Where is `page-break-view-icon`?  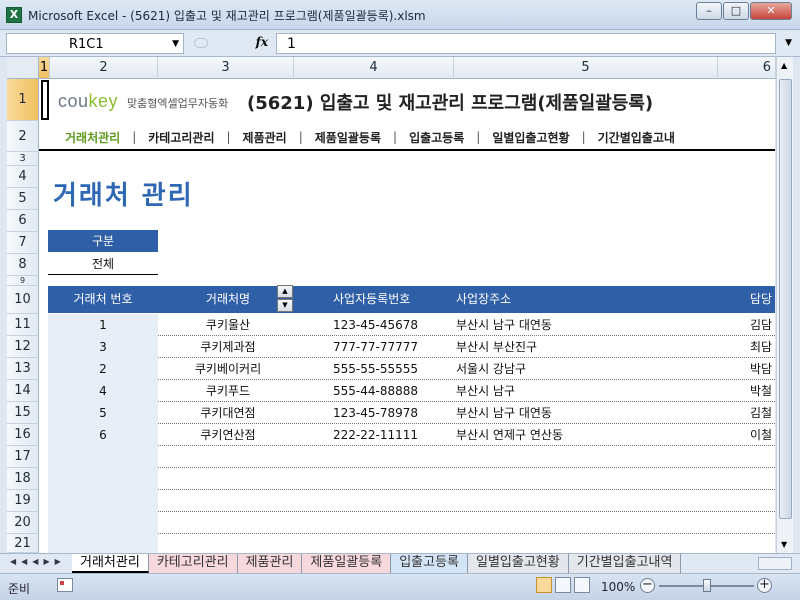 page-break-view-icon is located at coordinates (582, 585).